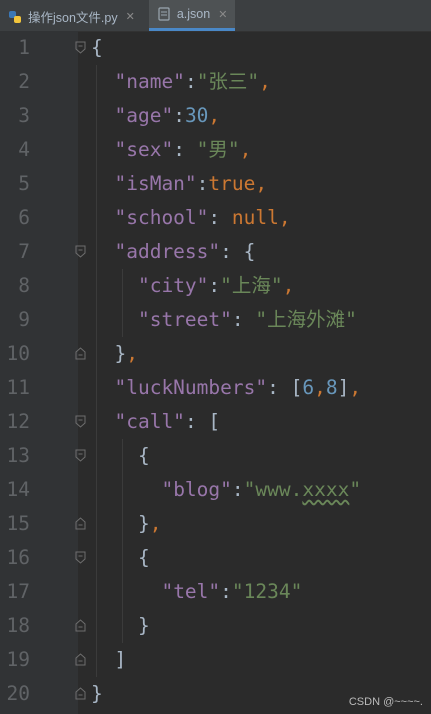 The image size is (431, 714). I want to click on code-token: "name", so click(149, 81).